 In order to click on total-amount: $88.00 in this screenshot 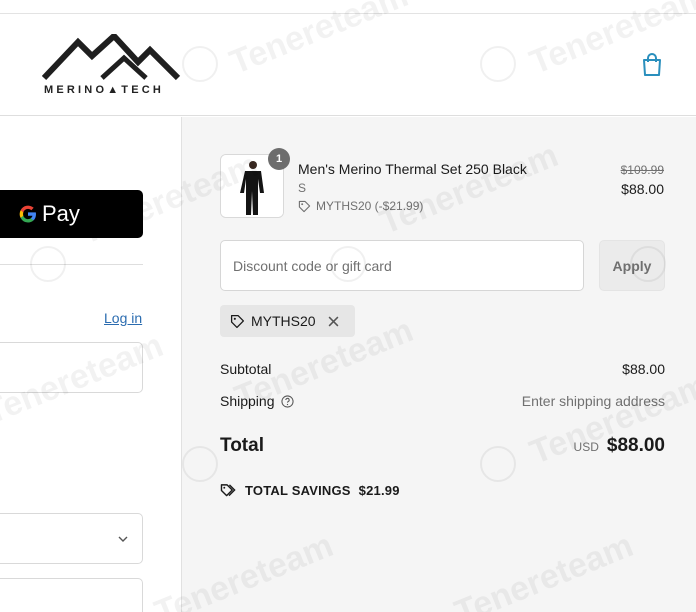, I will do `click(635, 445)`.